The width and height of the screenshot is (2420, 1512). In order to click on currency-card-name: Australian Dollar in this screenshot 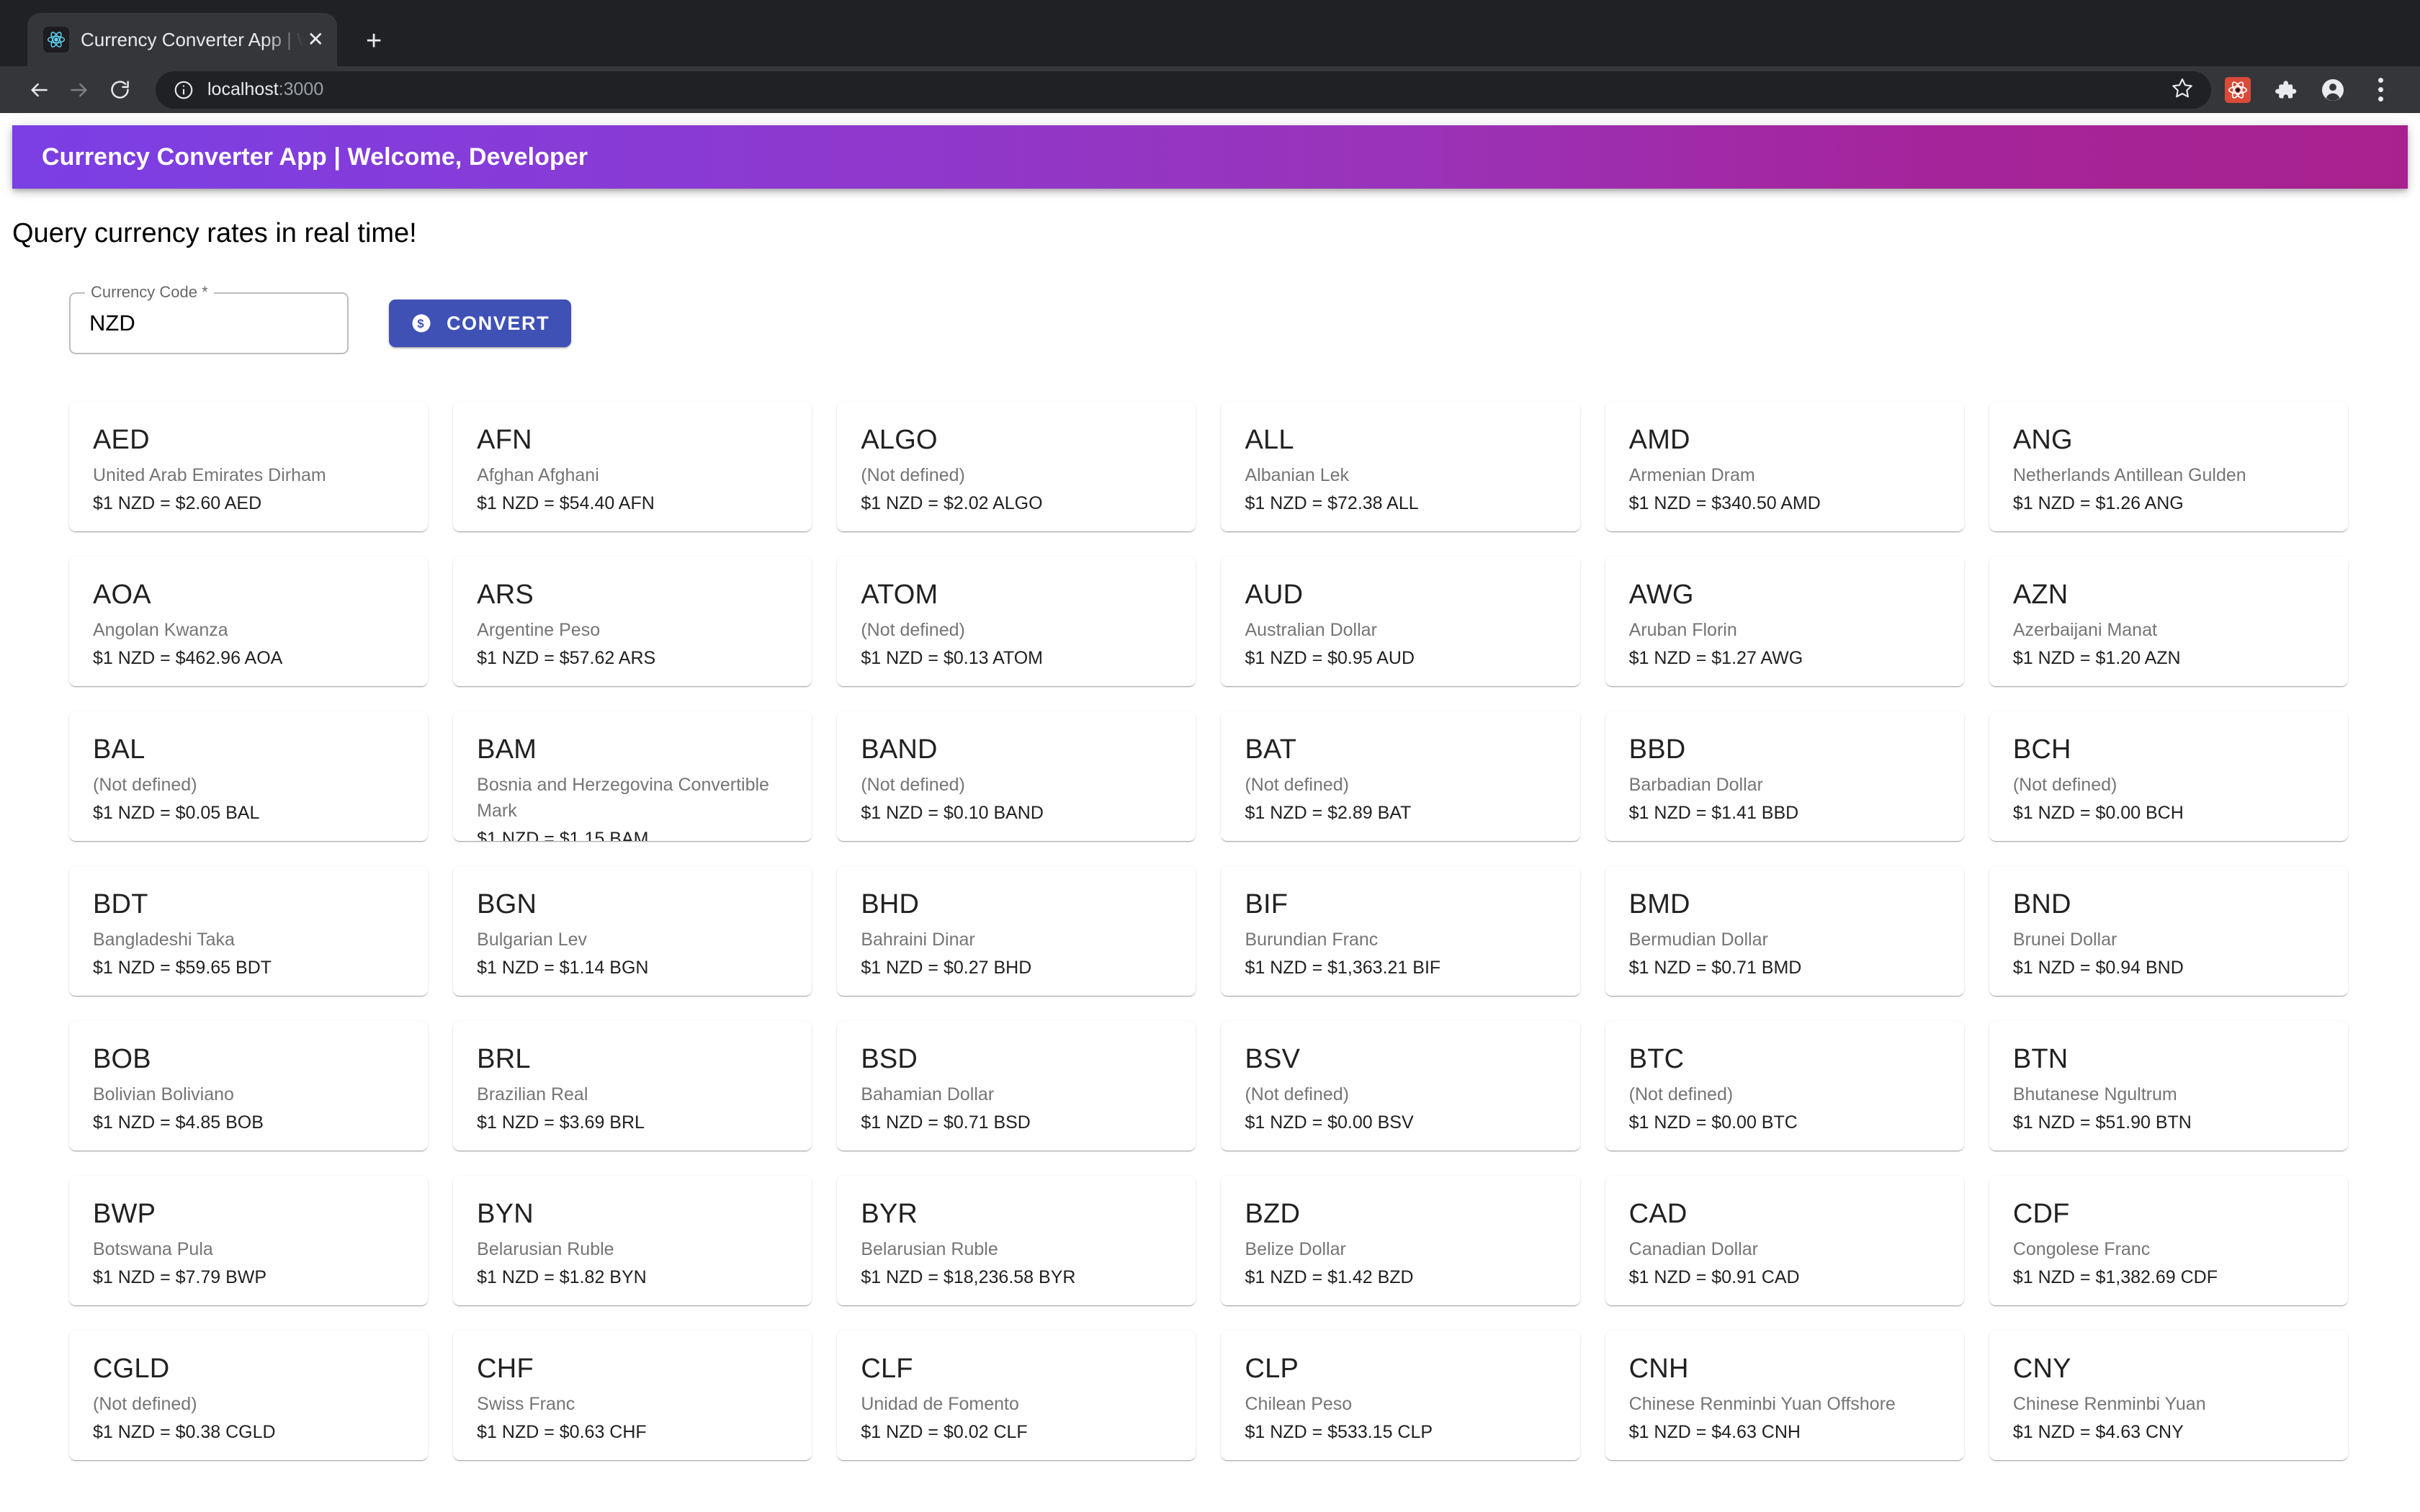, I will do `click(1311, 629)`.